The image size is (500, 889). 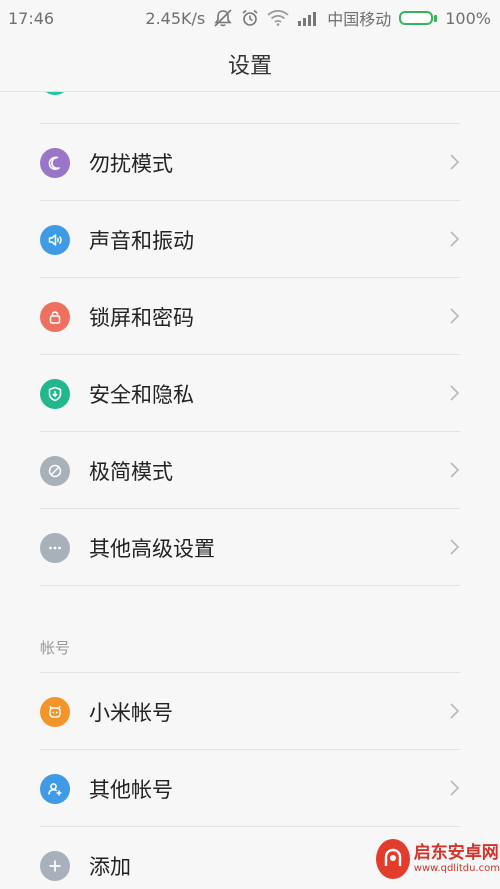 What do you see at coordinates (308, 18) in the screenshot?
I see `signal-icon` at bounding box center [308, 18].